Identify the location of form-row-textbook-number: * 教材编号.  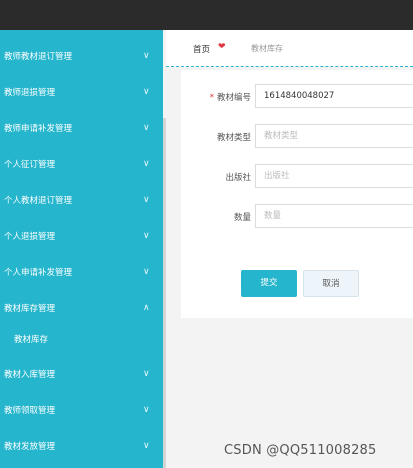
(297, 97).